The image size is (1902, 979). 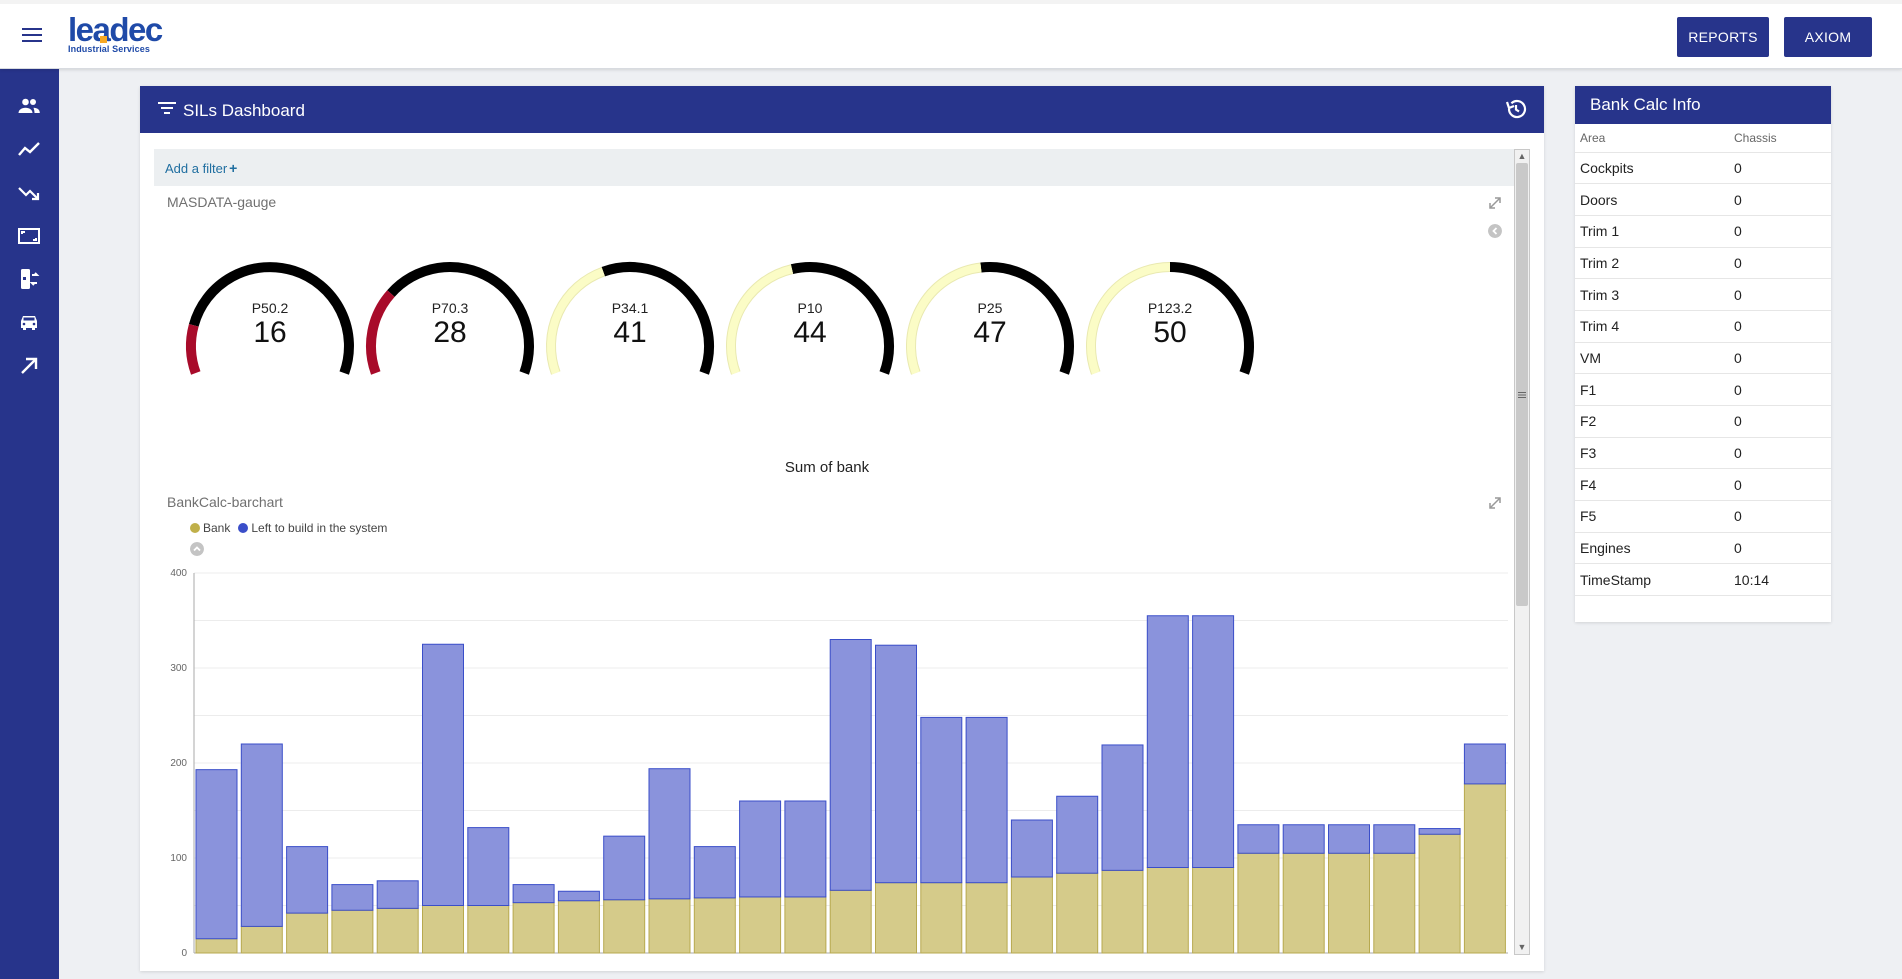 I want to click on phone-flip-icon, so click(x=29, y=279).